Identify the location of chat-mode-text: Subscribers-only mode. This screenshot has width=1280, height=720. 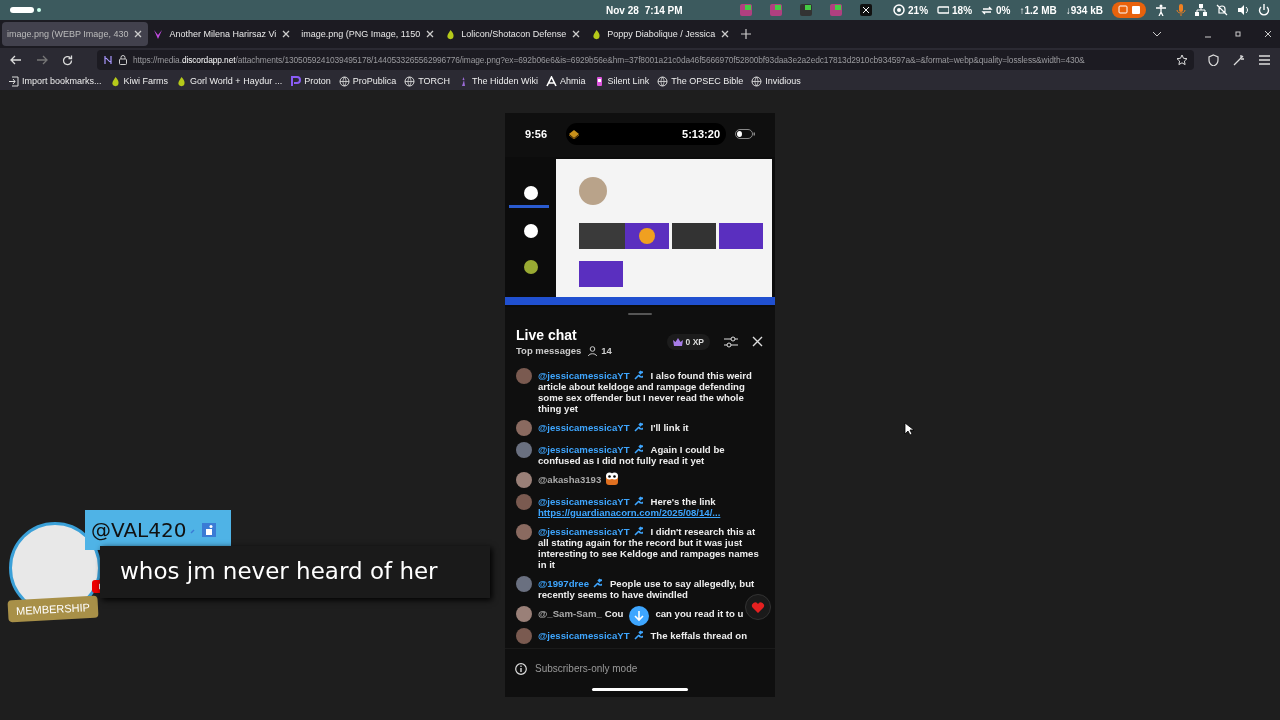
(586, 668).